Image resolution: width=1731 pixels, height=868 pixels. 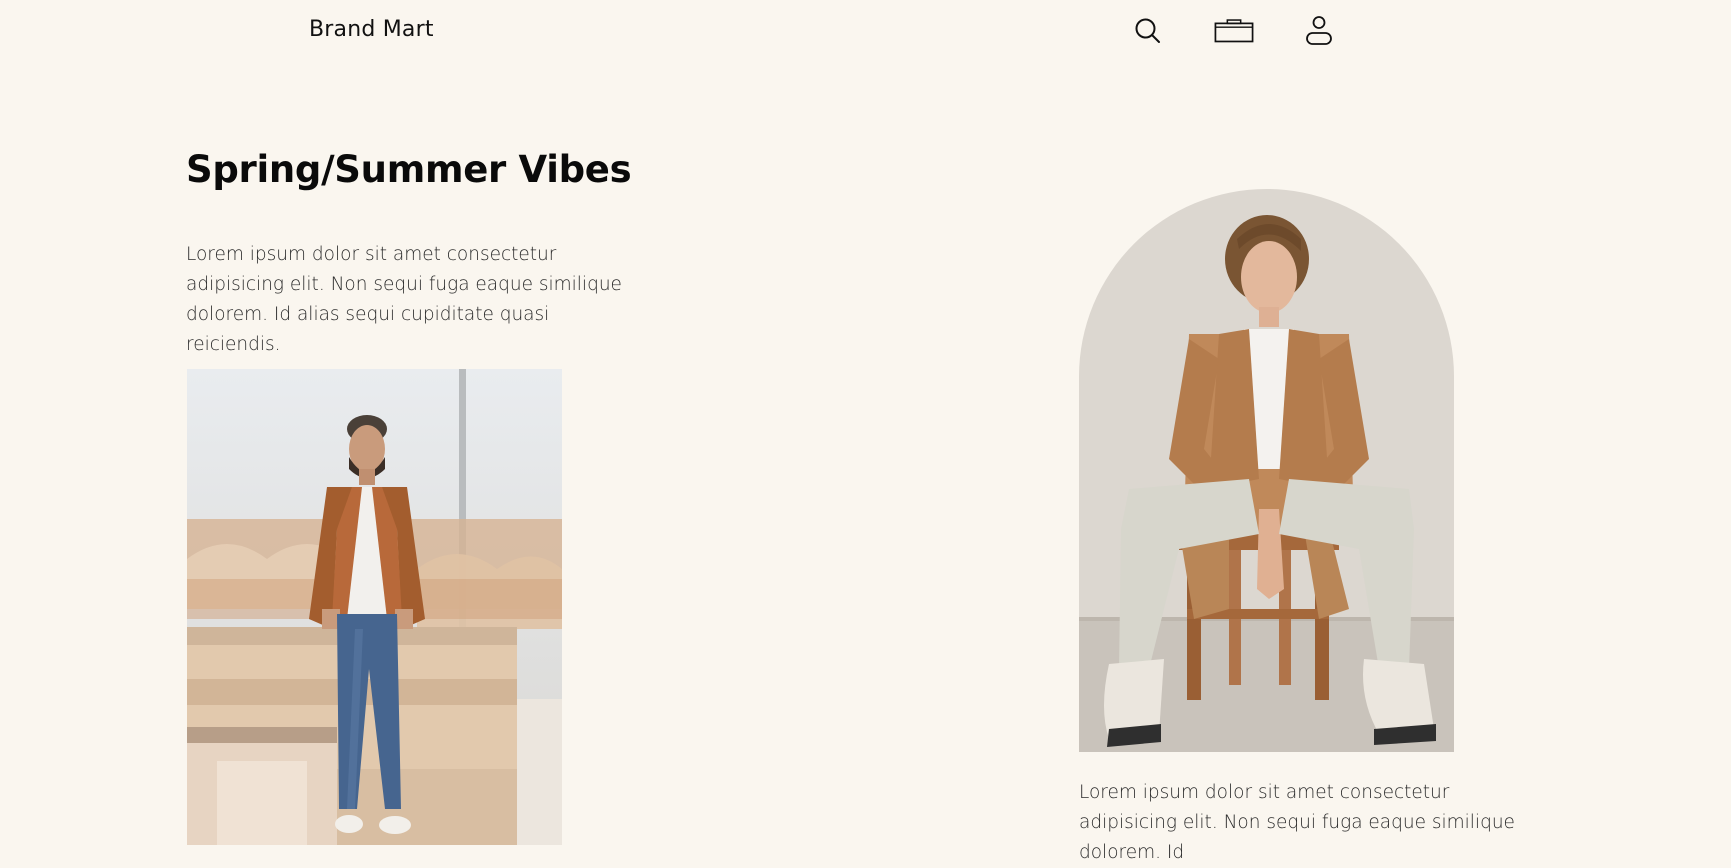 I want to click on search-button, so click(x=1148, y=31).